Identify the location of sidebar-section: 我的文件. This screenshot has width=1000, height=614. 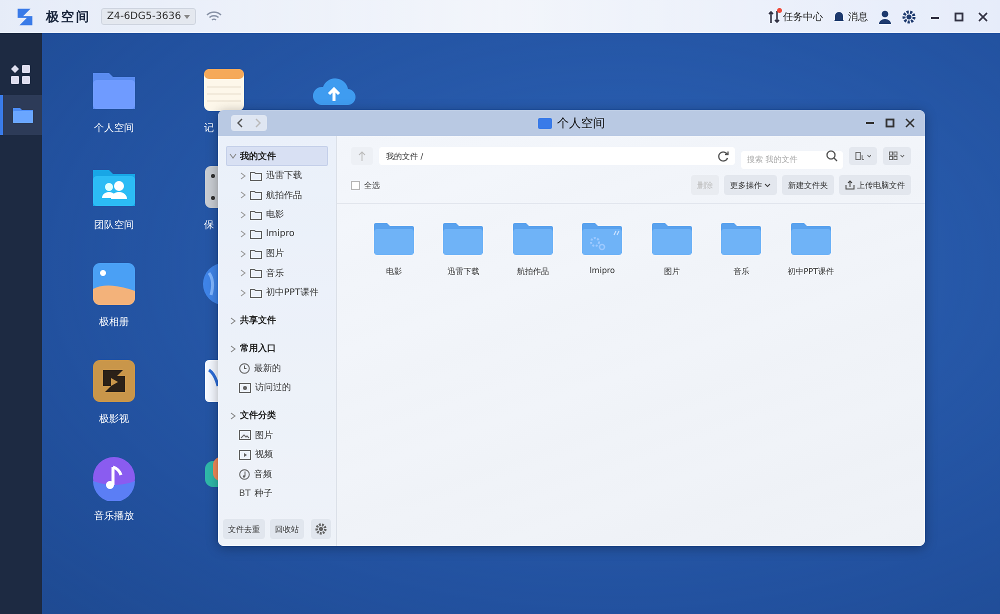
(277, 156).